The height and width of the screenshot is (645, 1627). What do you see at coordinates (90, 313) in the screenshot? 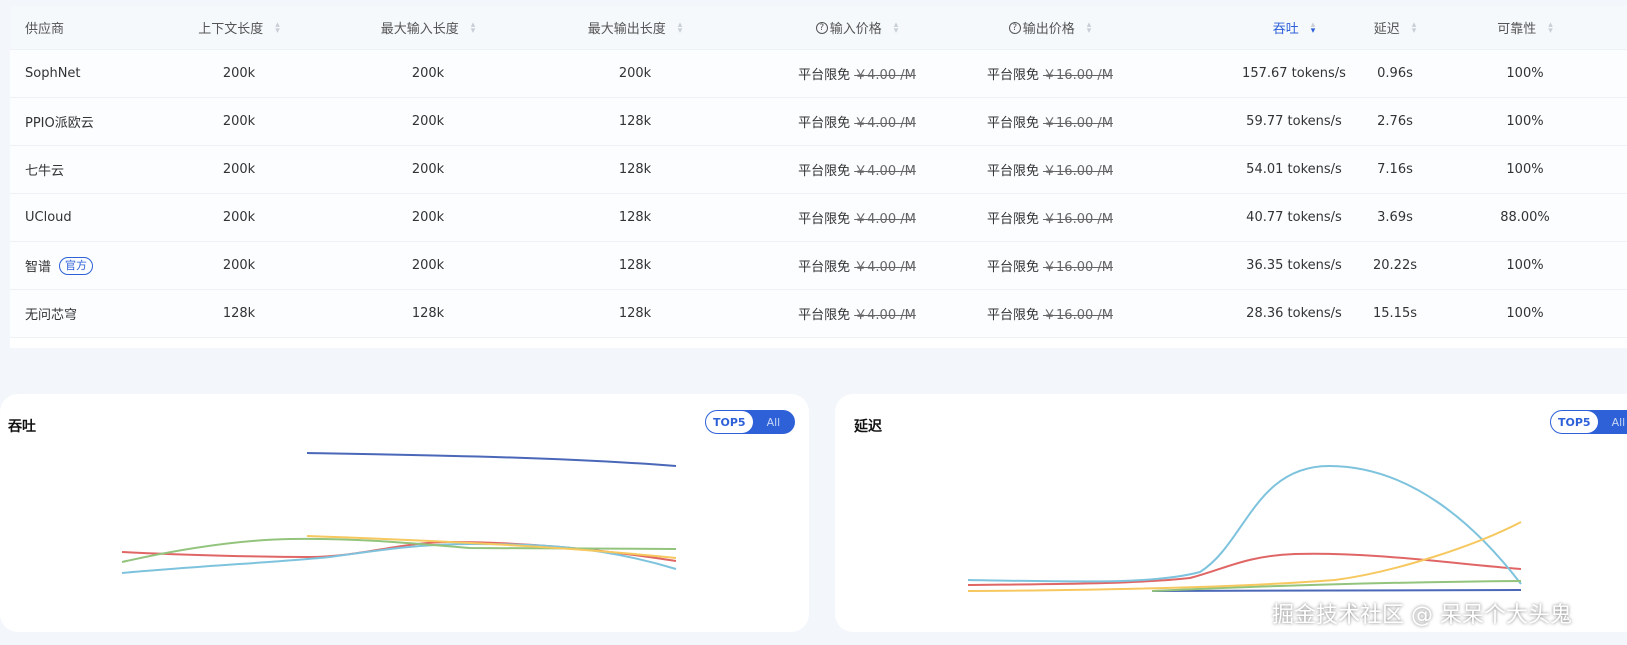
I see `provider-cell: 无问芯穹` at bounding box center [90, 313].